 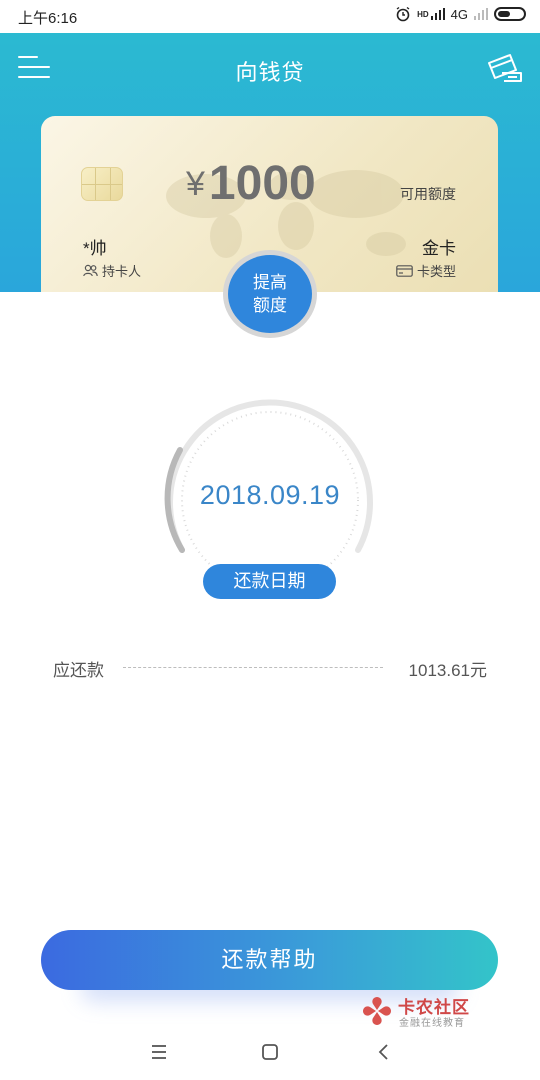 What do you see at coordinates (447, 670) in the screenshot?
I see `repayment-amount: 1013.61元` at bounding box center [447, 670].